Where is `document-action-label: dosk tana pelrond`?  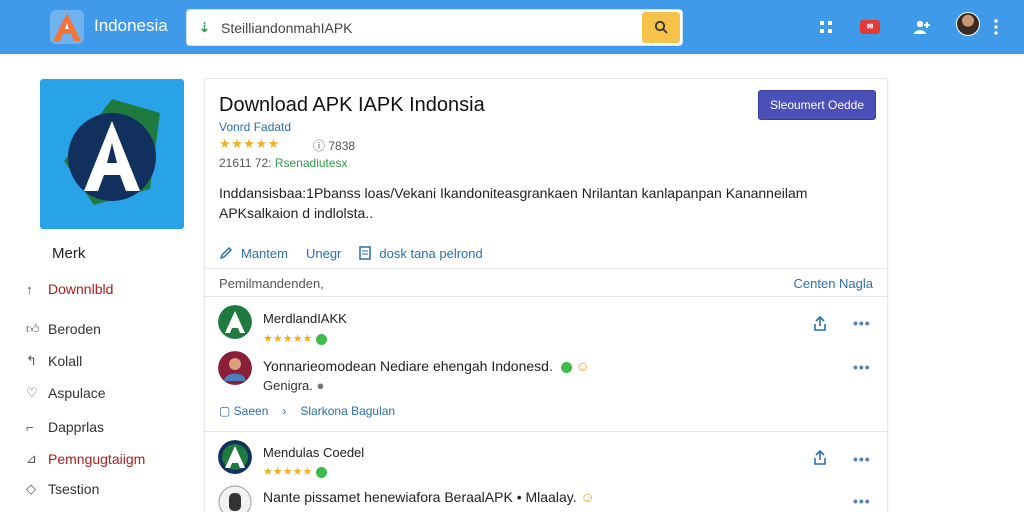 document-action-label: dosk tana pelrond is located at coordinates (431, 253).